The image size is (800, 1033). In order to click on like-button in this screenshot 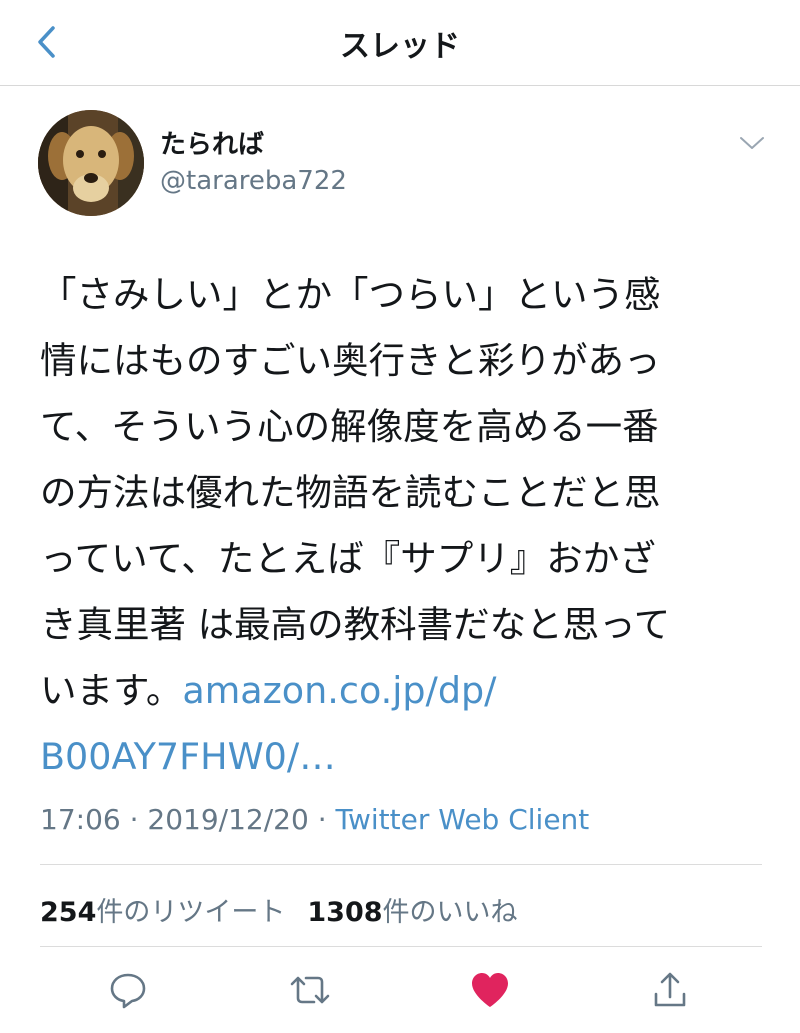, I will do `click(490, 990)`.